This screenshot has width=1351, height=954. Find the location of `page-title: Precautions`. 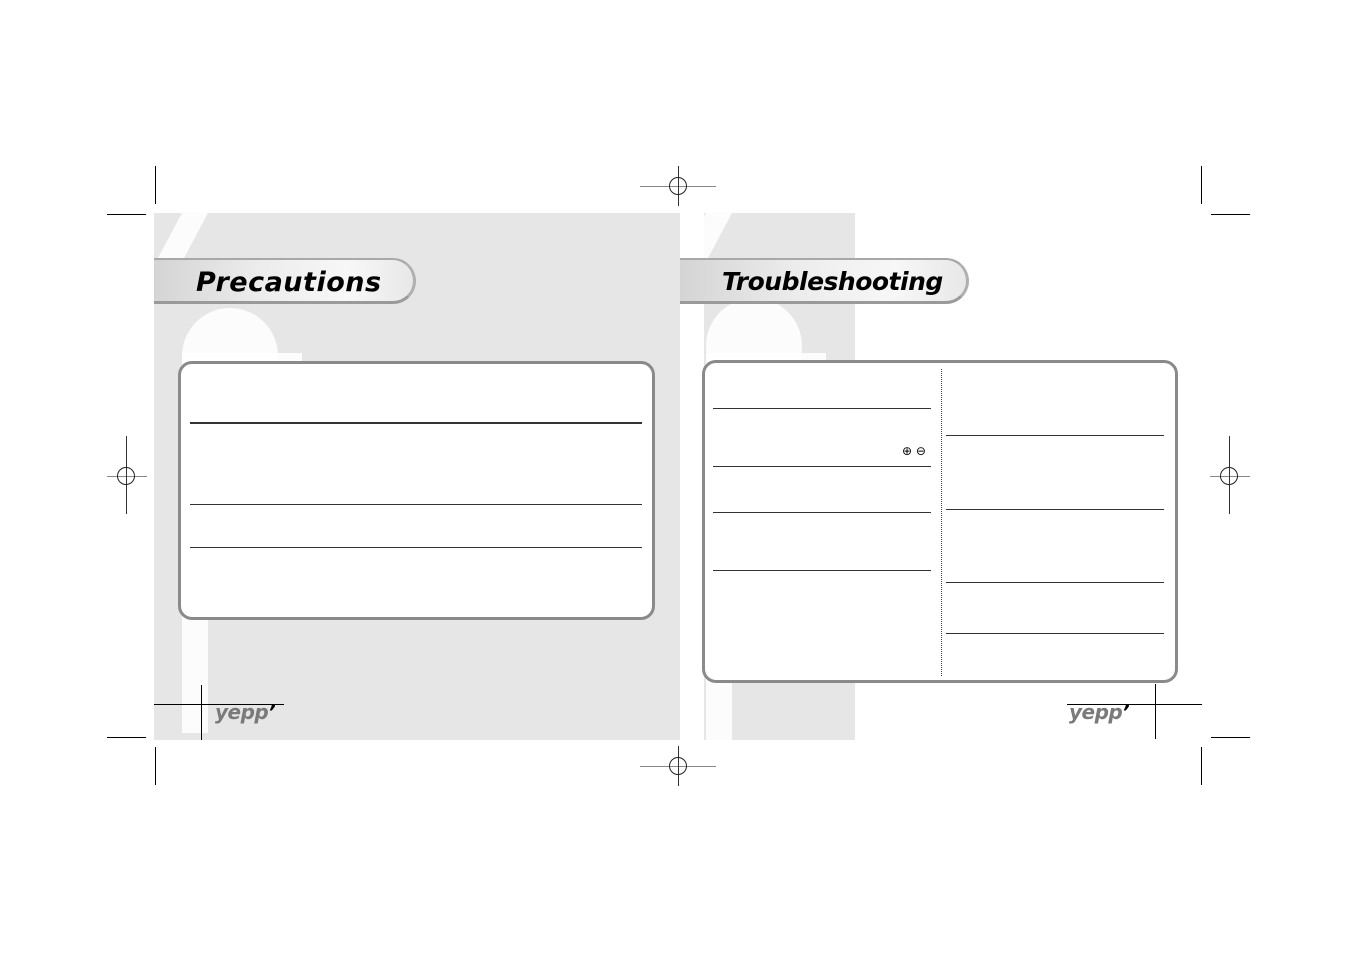

page-title: Precautions is located at coordinates (289, 282).